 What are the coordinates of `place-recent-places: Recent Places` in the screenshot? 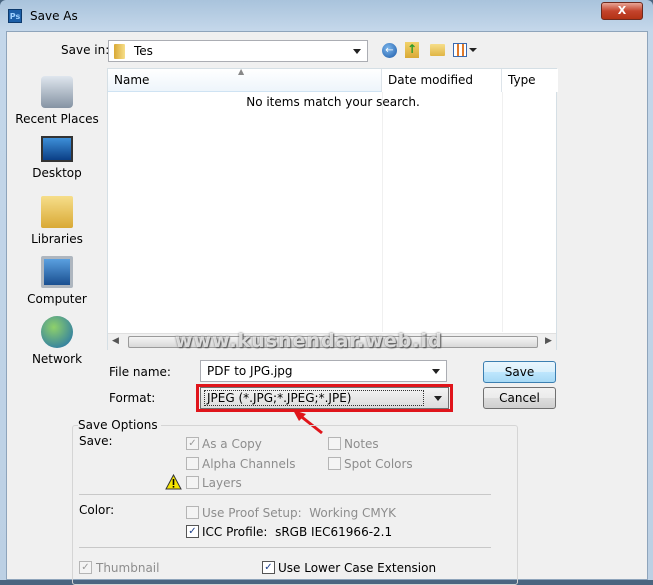 It's located at (57, 101).